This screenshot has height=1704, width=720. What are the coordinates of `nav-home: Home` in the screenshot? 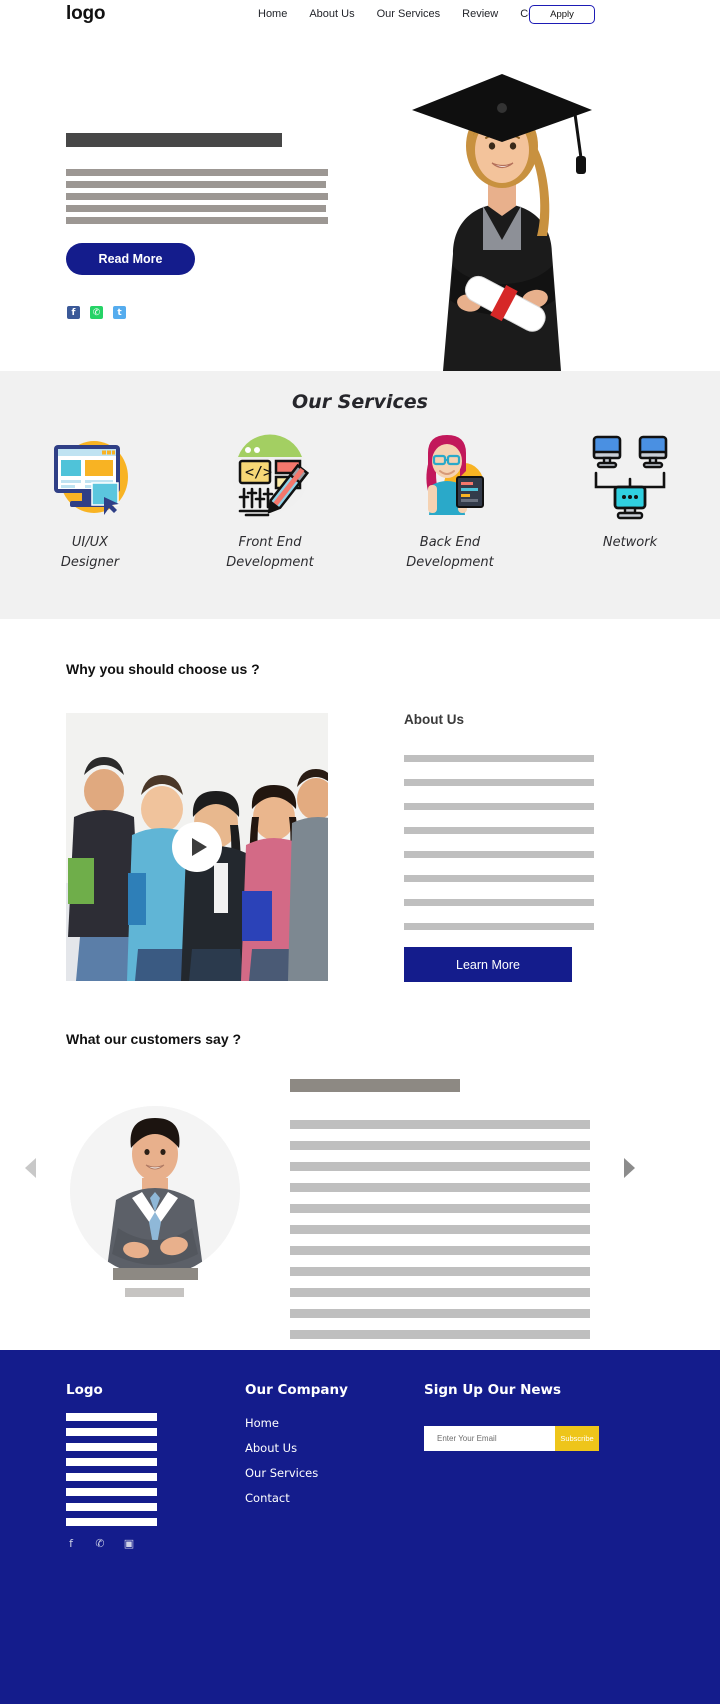 It's located at (272, 14).